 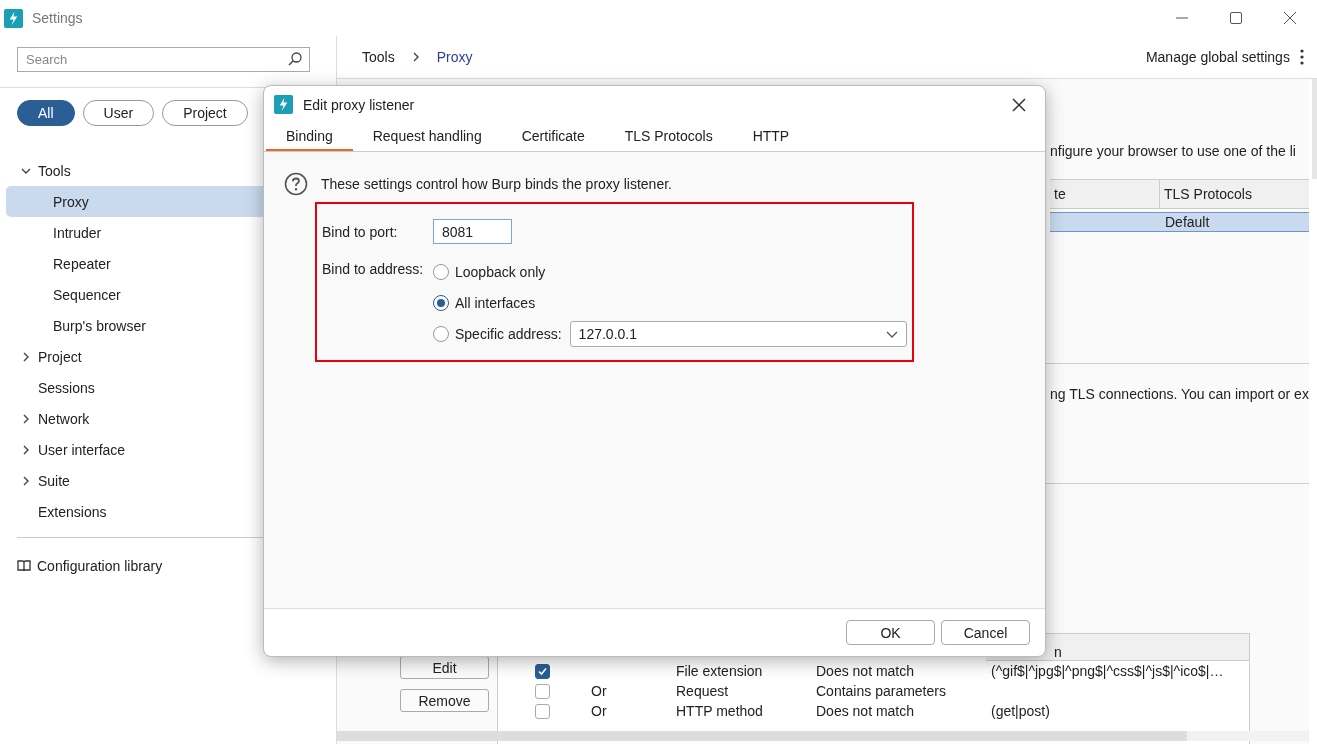 I want to click on table-cell: File extension, so click(x=719, y=671).